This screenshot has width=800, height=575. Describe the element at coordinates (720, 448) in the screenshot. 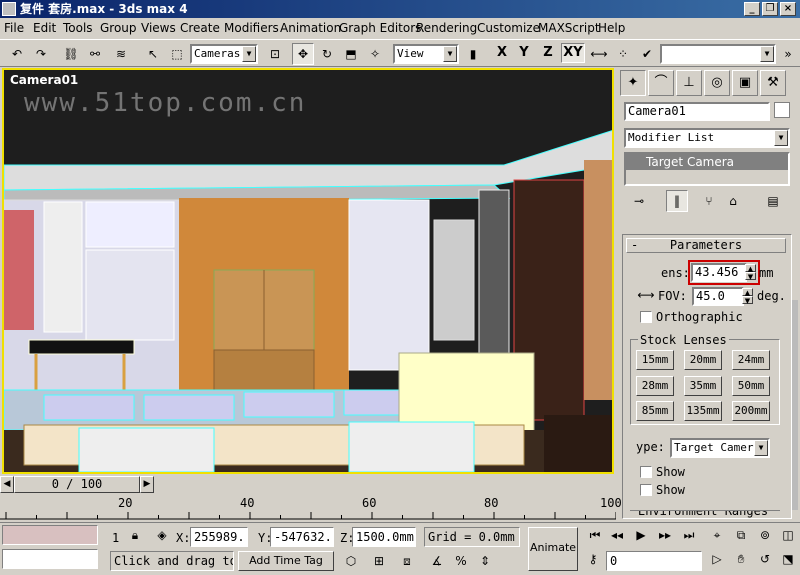

I see `camera-type-select: Target Camera ▼` at that location.